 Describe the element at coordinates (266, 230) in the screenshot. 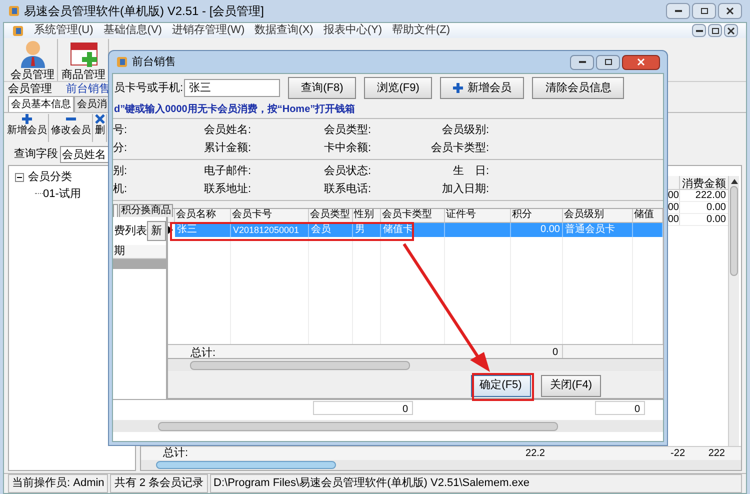

I see `table-cell: V201812050001` at that location.